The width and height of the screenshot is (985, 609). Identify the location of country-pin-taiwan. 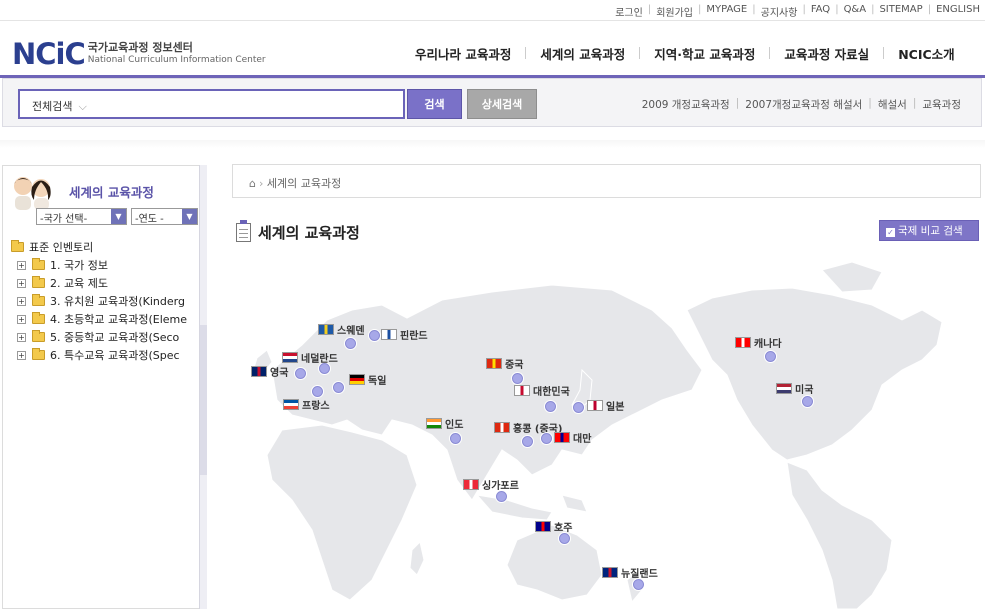
(546, 438).